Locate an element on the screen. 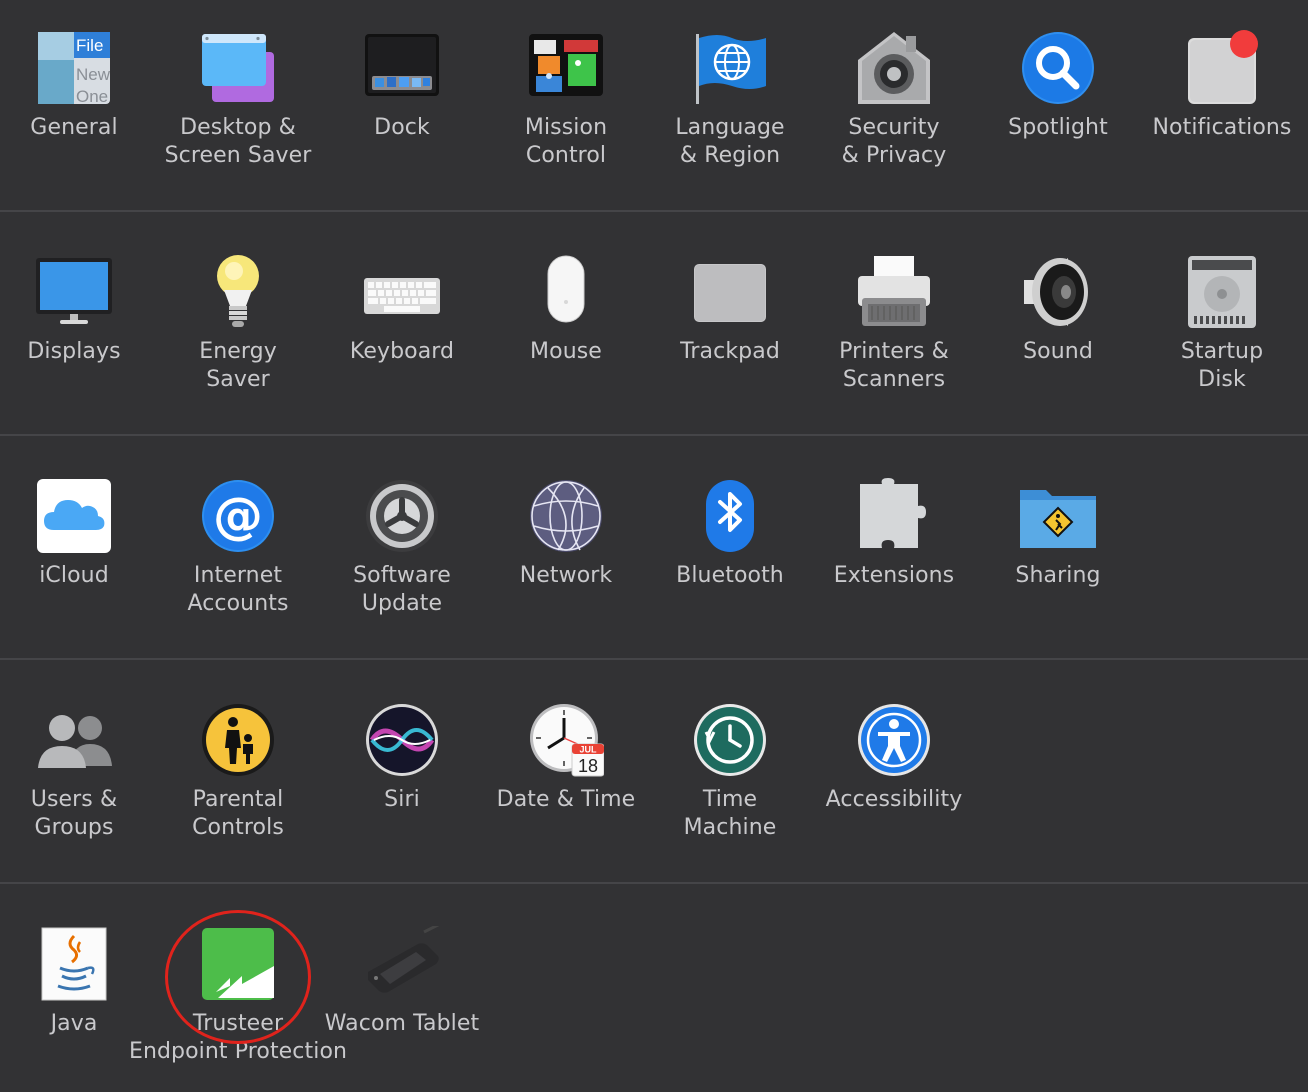 The height and width of the screenshot is (1092, 1308). pref-pane-label: Wacom Tablet is located at coordinates (402, 1023).